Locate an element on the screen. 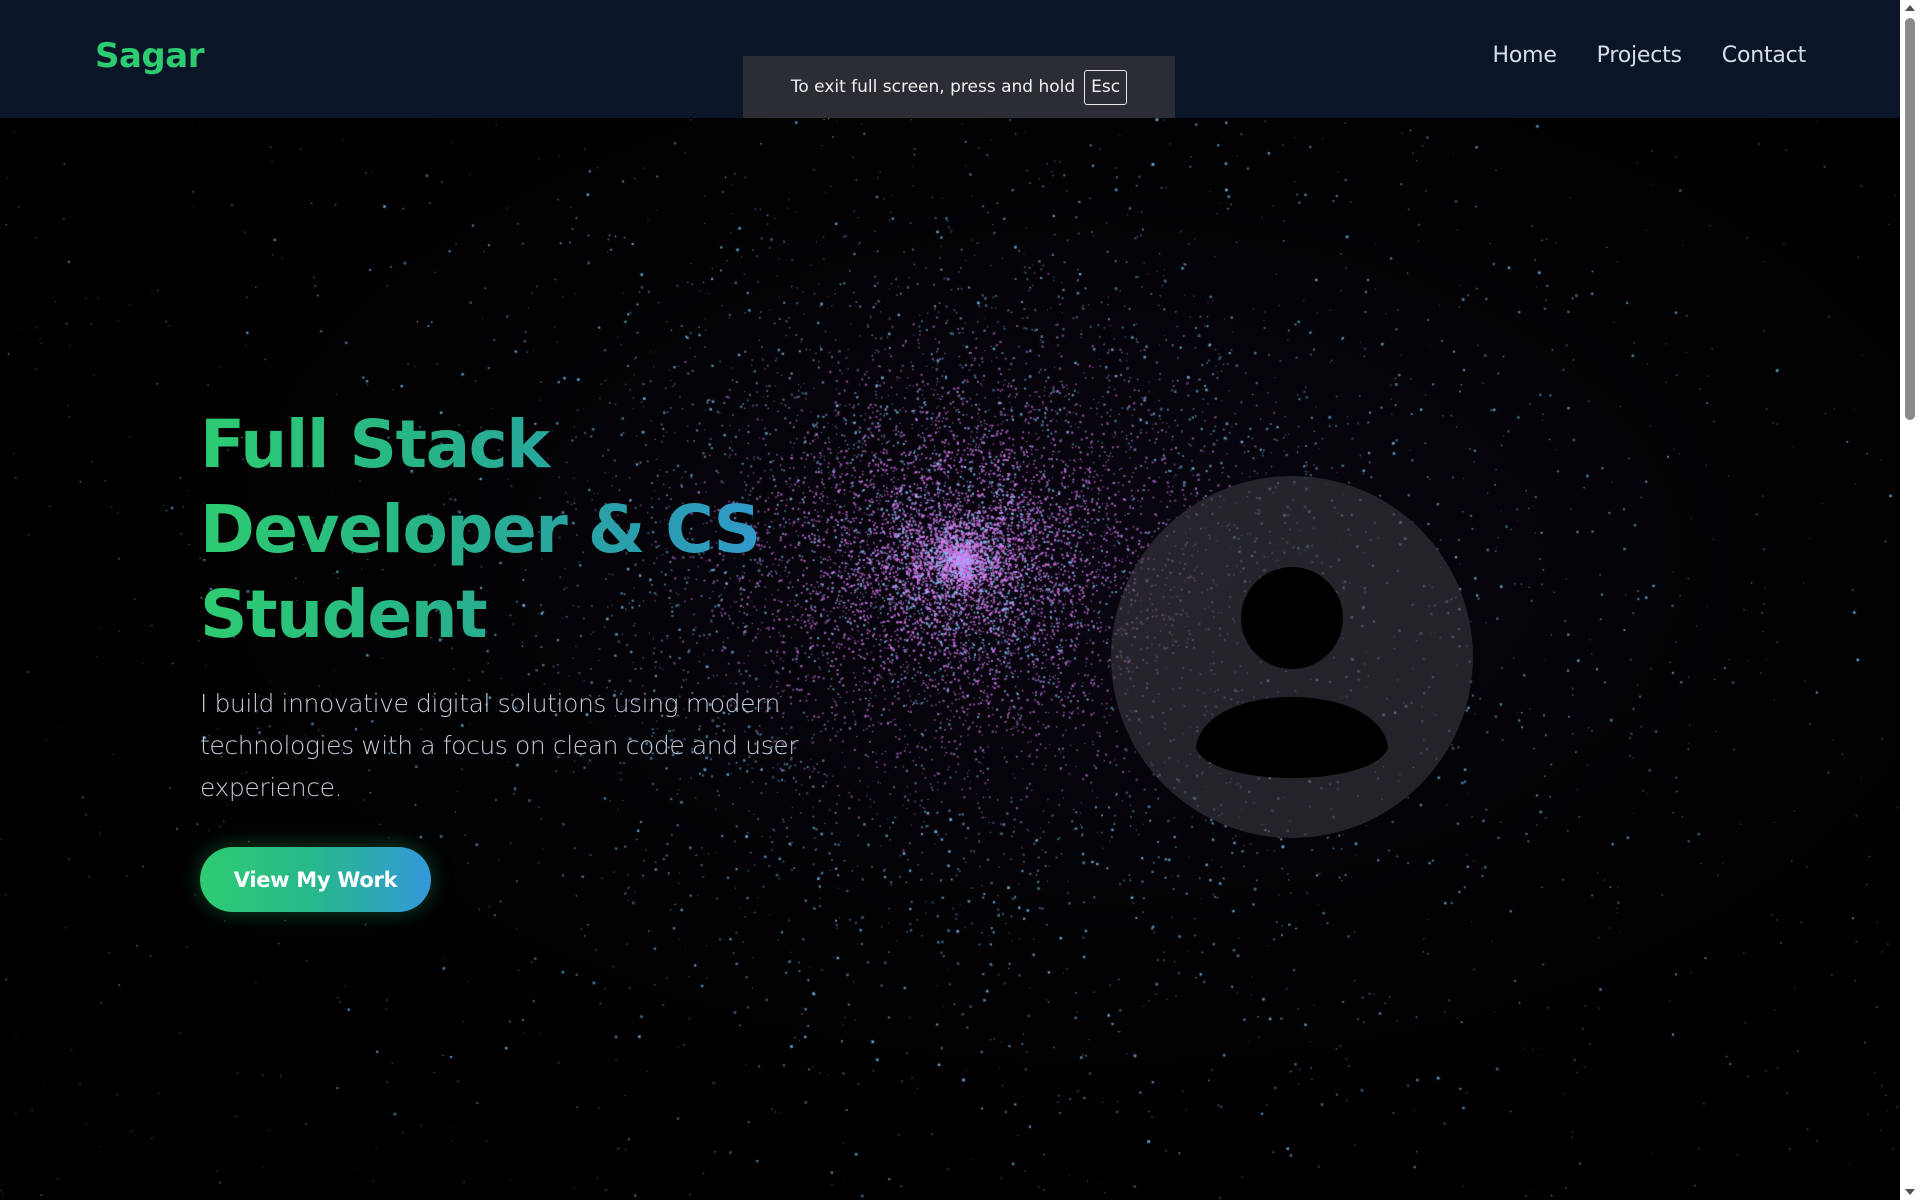 Image resolution: width=1920 pixels, height=1200 pixels. chevron-up-icon is located at coordinates (1910, 8).